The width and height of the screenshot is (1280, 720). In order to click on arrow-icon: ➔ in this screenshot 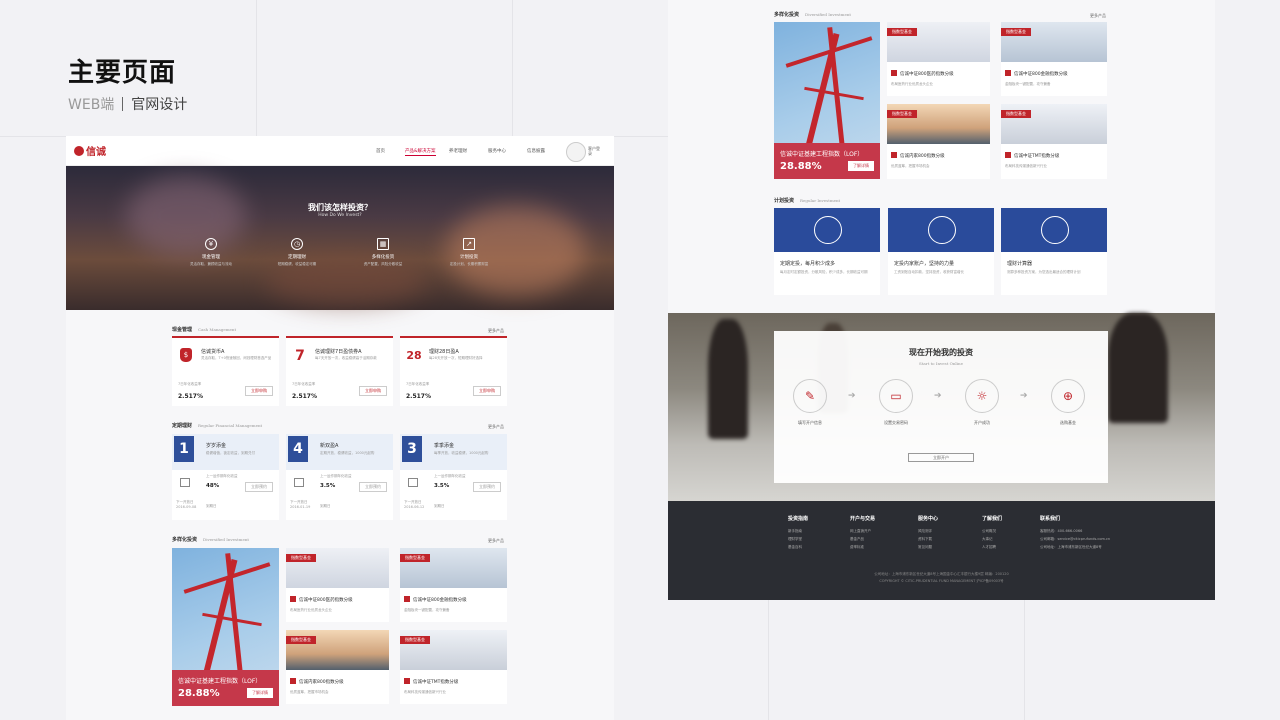, I will do `click(852, 396)`.